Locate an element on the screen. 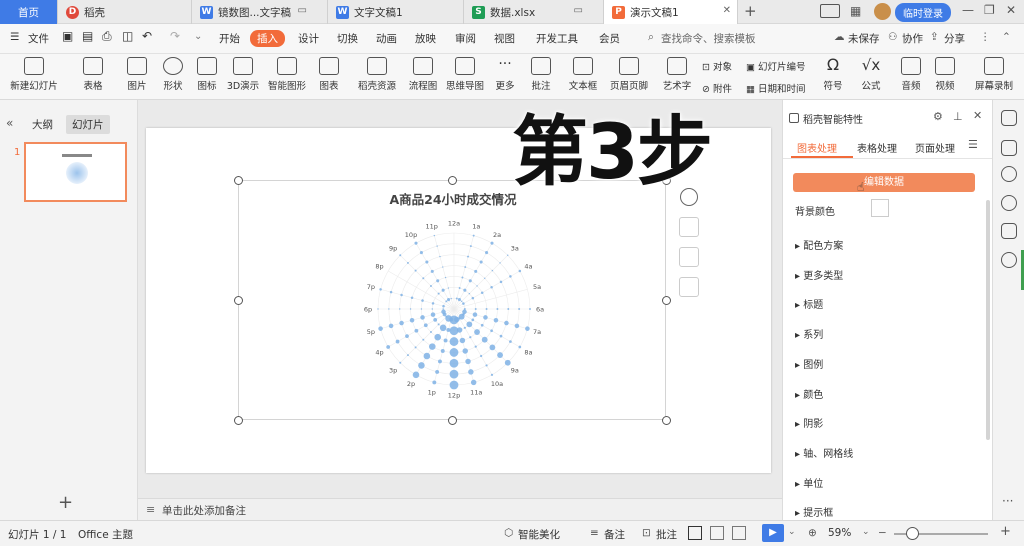 This screenshot has width=1024, height=546. notes-toggle: 备注 is located at coordinates (614, 534).